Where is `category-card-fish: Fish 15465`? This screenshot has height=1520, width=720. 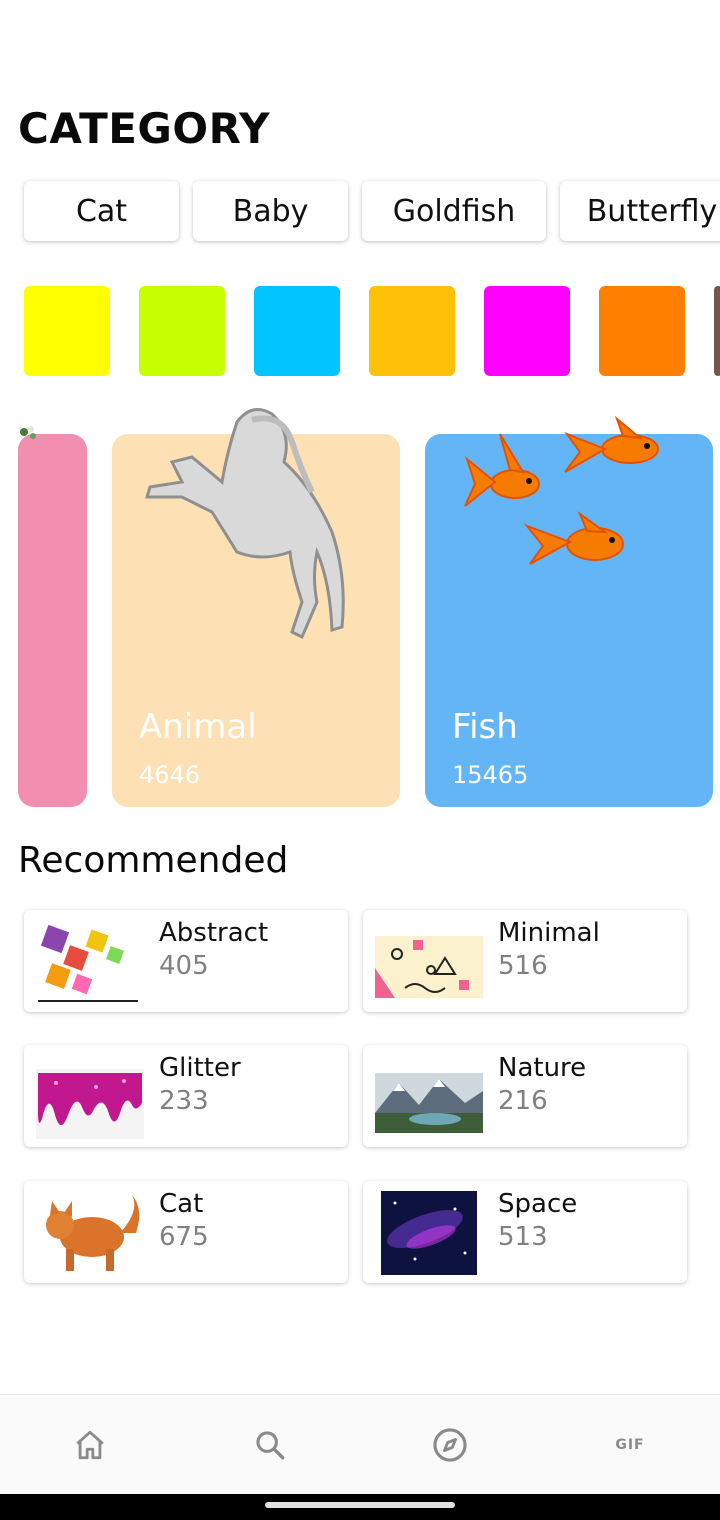
category-card-fish: Fish 15465 is located at coordinates (569, 611).